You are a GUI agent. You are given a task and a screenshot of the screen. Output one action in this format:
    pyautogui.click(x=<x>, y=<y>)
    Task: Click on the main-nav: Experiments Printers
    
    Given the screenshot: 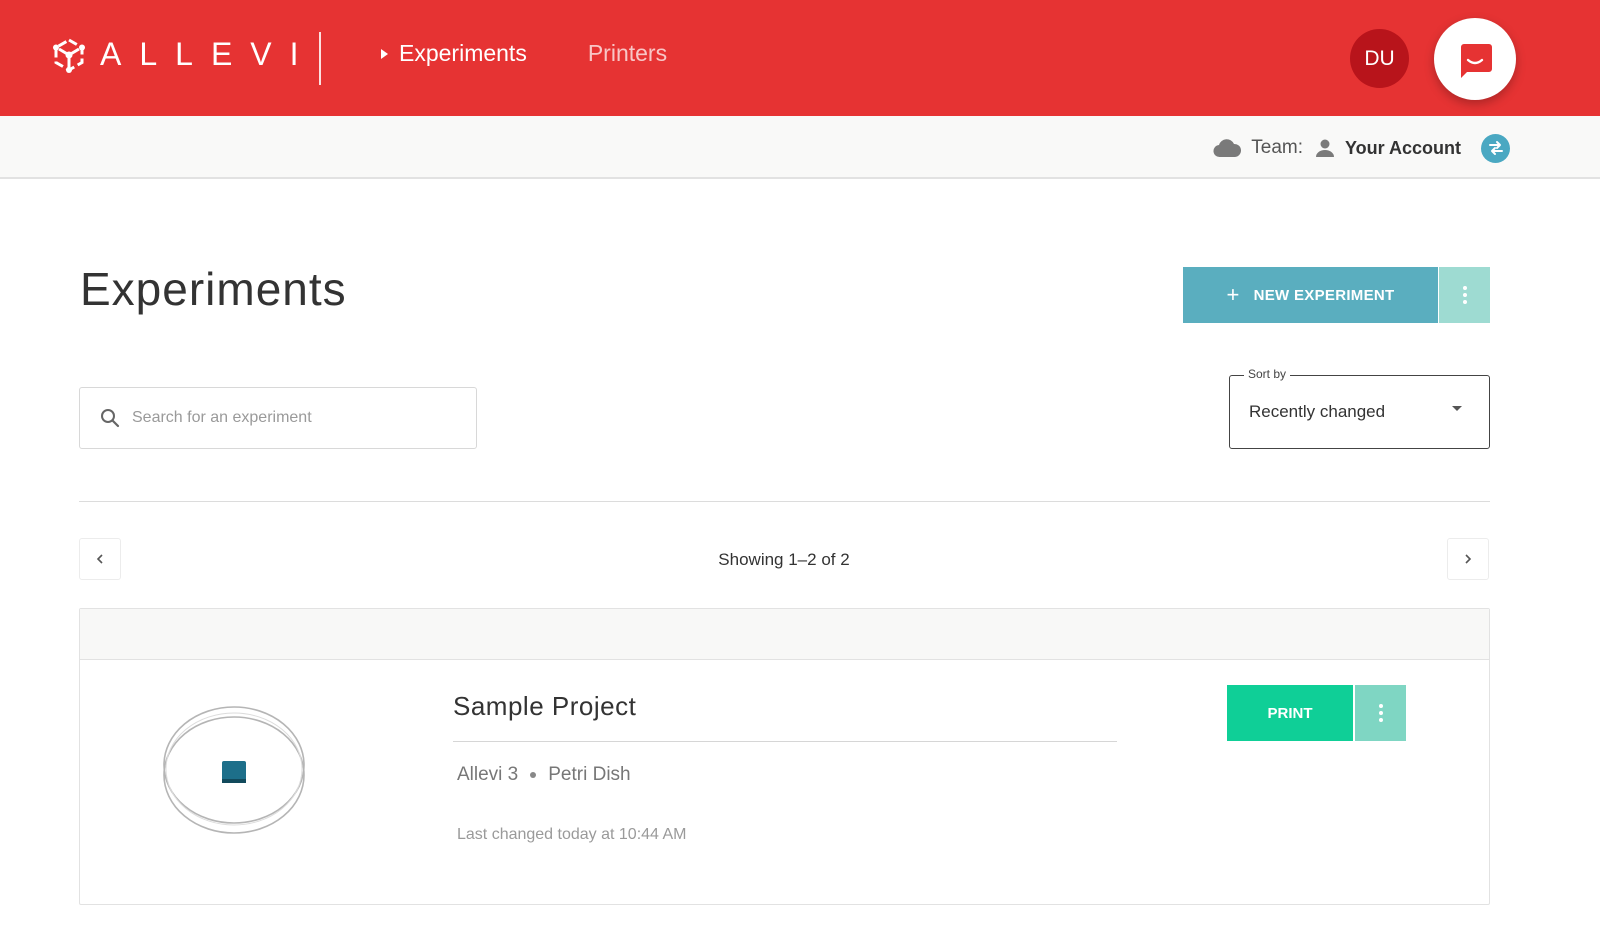 What is the action you would take?
    pyautogui.click(x=524, y=53)
    